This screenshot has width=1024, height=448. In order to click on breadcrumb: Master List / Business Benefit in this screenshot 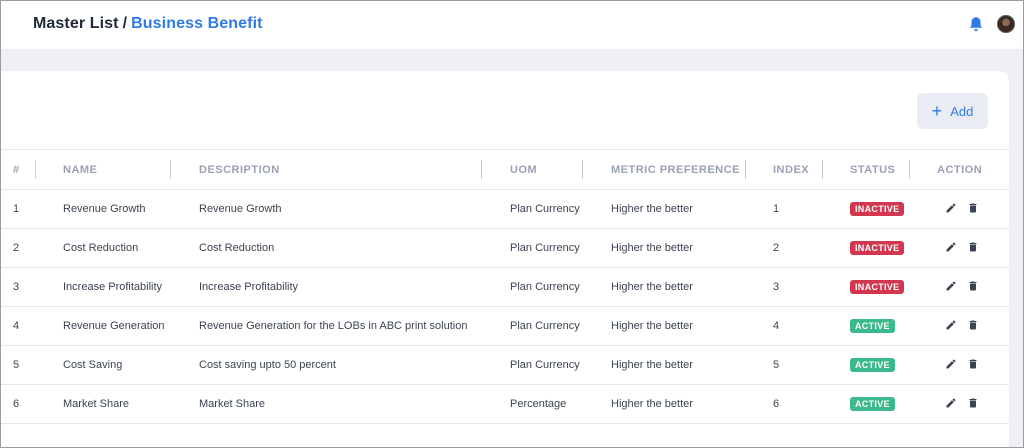, I will do `click(148, 24)`.